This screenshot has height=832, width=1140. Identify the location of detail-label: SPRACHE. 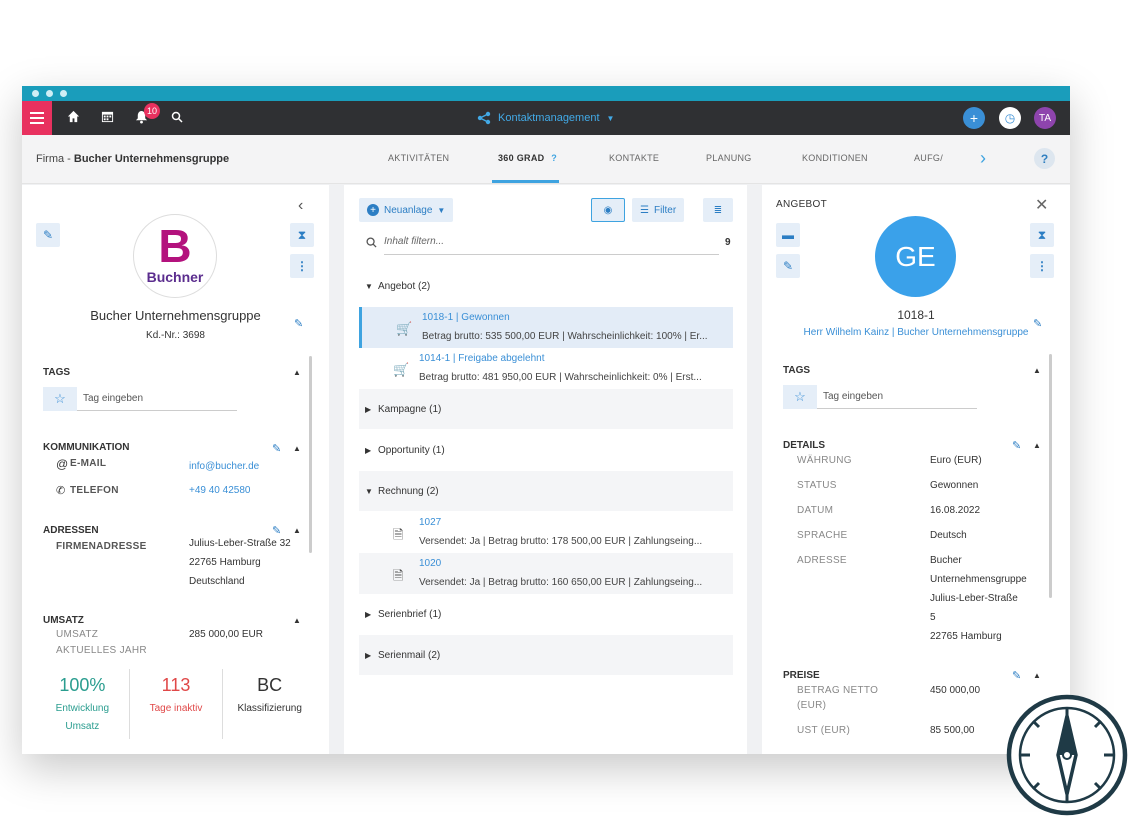
(822, 535).